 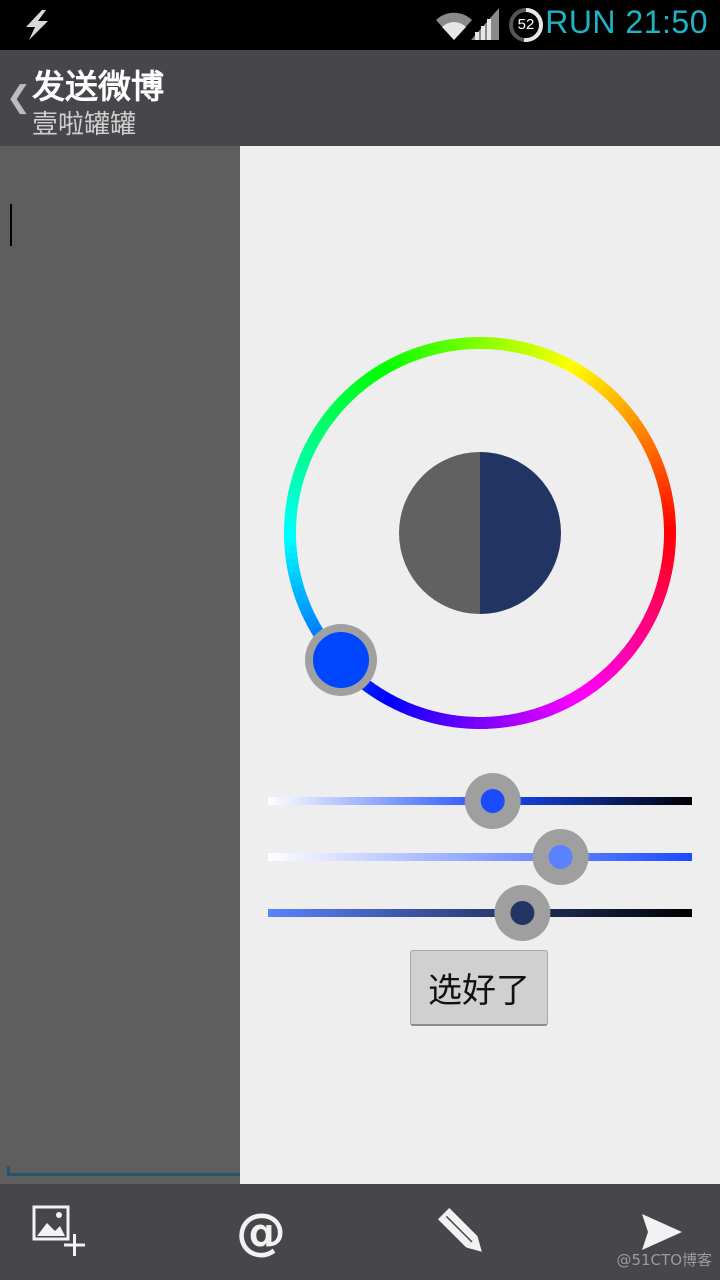 I want to click on editor-underline, so click(x=124, y=1174).